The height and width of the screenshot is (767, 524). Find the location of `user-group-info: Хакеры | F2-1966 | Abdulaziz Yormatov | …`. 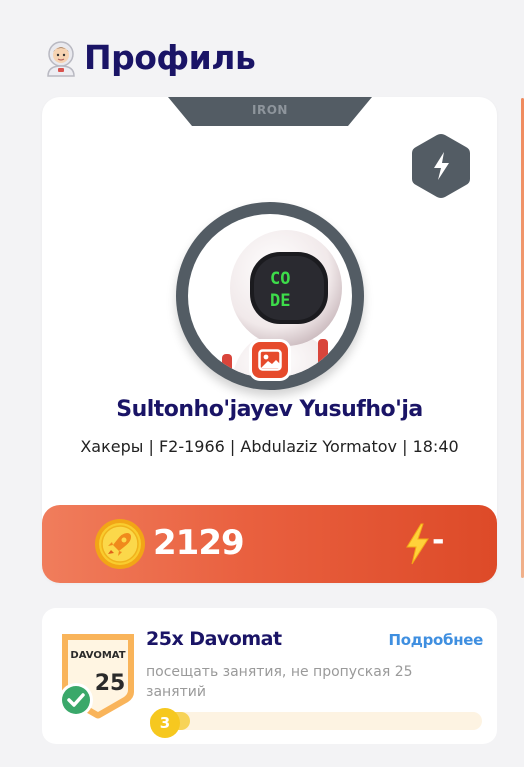

user-group-info: Хакеры | F2-1966 | Abdulaziz Yormatov | … is located at coordinates (269, 446).